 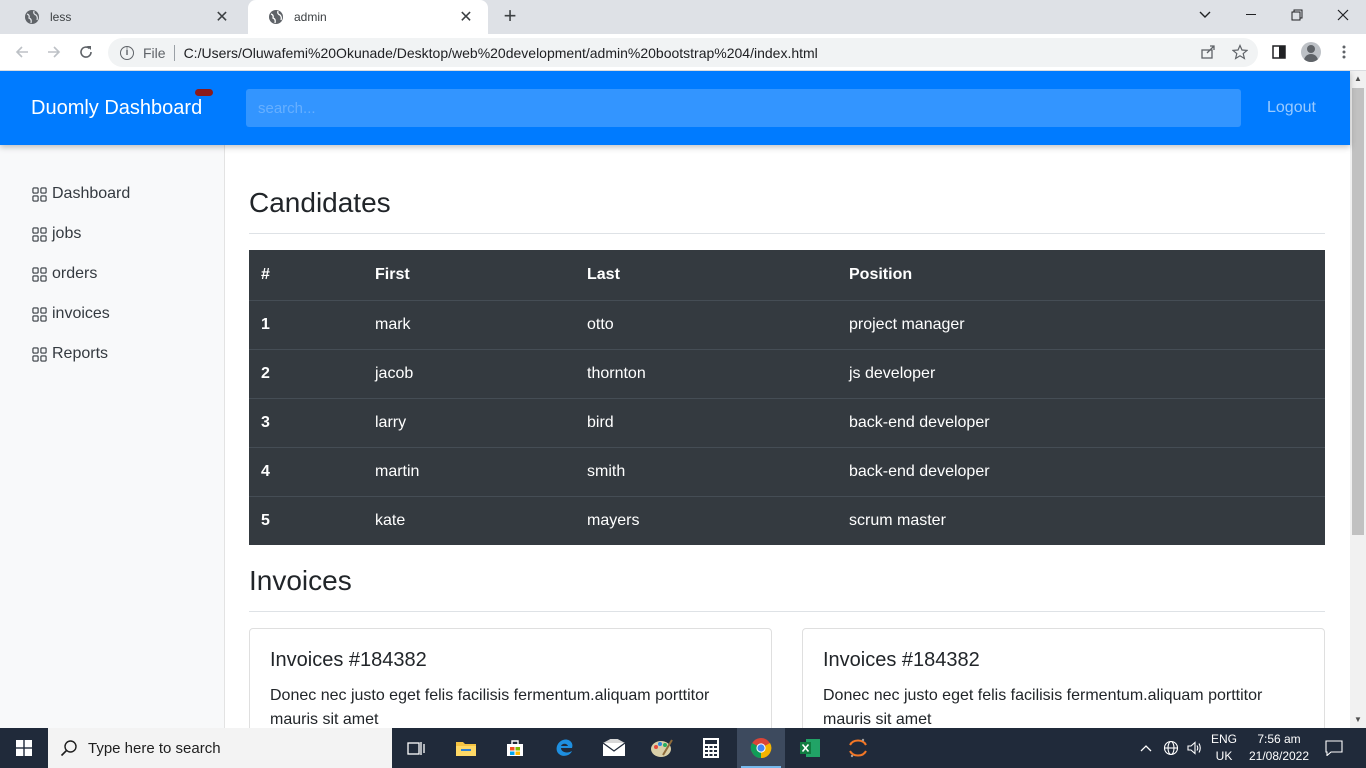 I want to click on task-view-icon, so click(x=416, y=748).